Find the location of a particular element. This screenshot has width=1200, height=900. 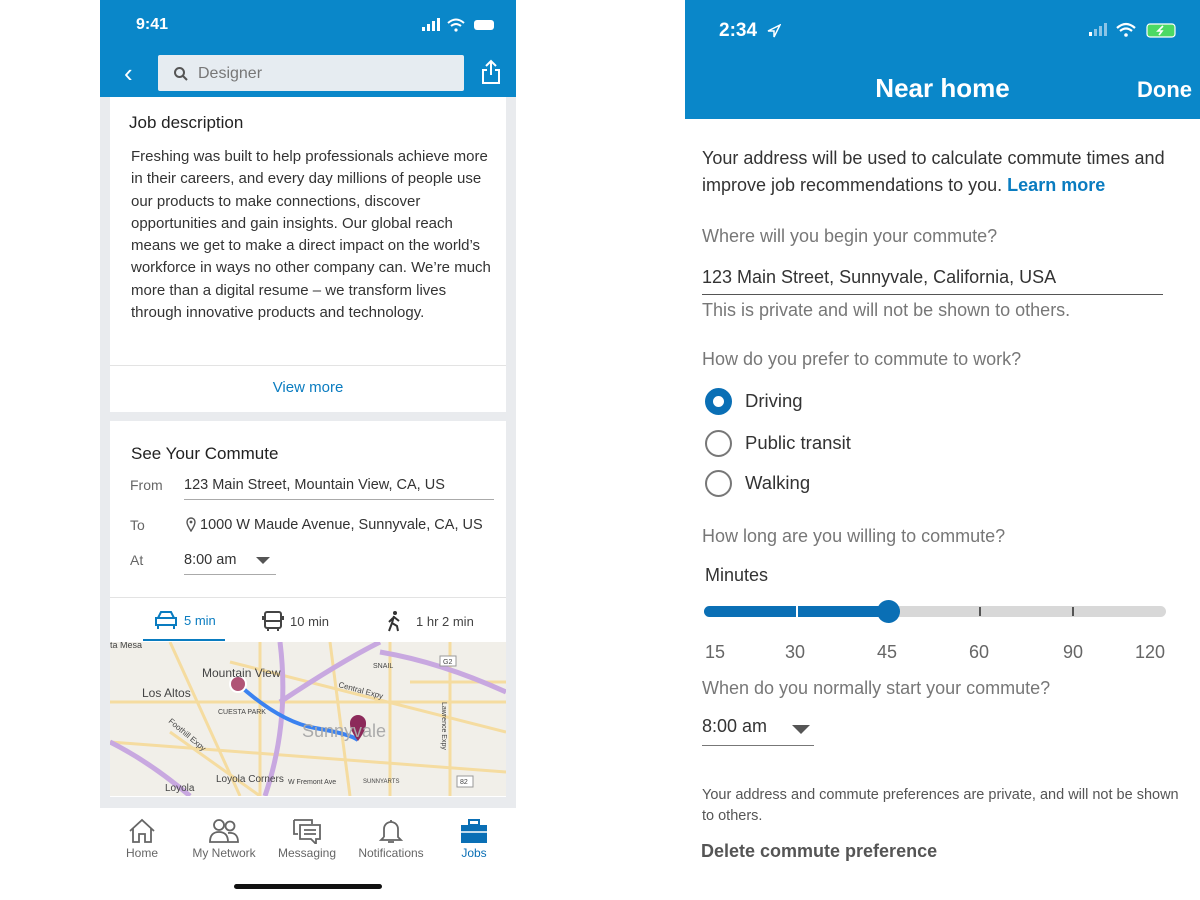

map-label: W Fremont Ave is located at coordinates (312, 782).